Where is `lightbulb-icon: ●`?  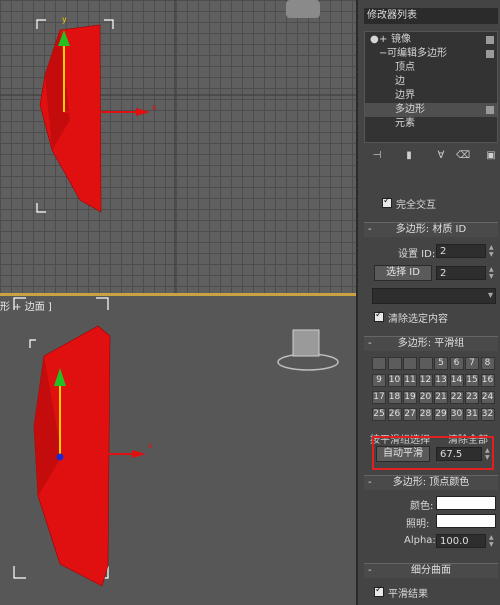 lightbulb-icon: ● is located at coordinates (374, 40).